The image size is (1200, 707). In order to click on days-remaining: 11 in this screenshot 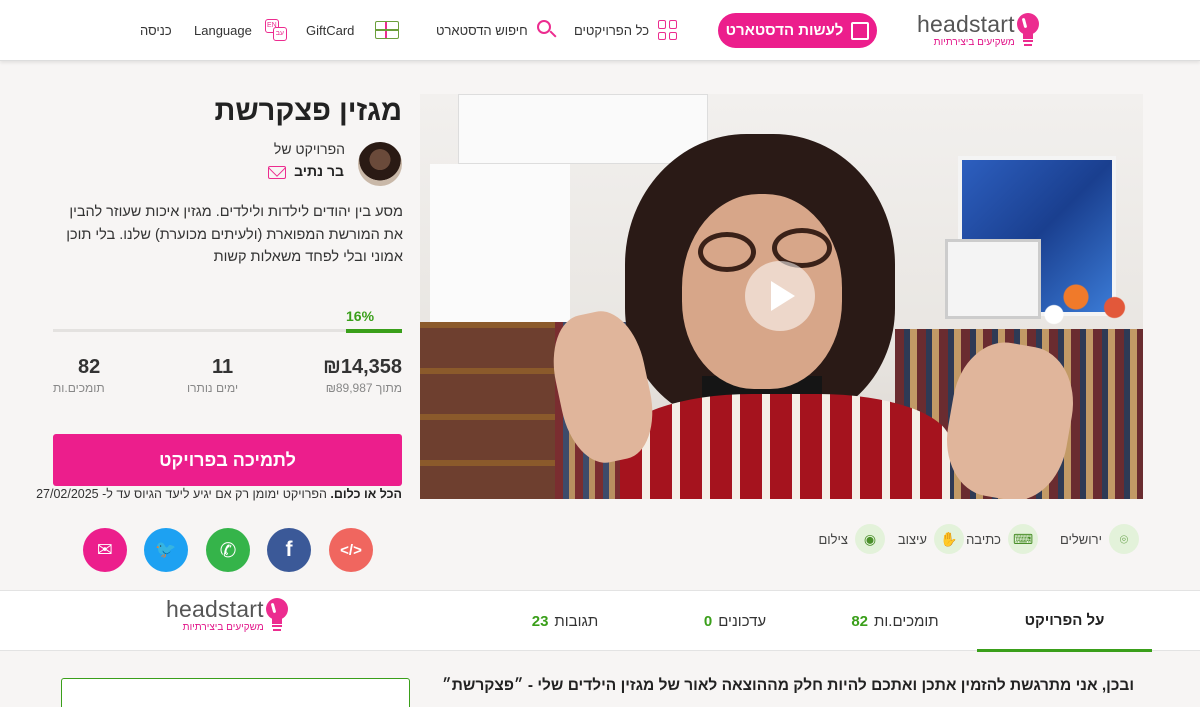, I will do `click(223, 367)`.